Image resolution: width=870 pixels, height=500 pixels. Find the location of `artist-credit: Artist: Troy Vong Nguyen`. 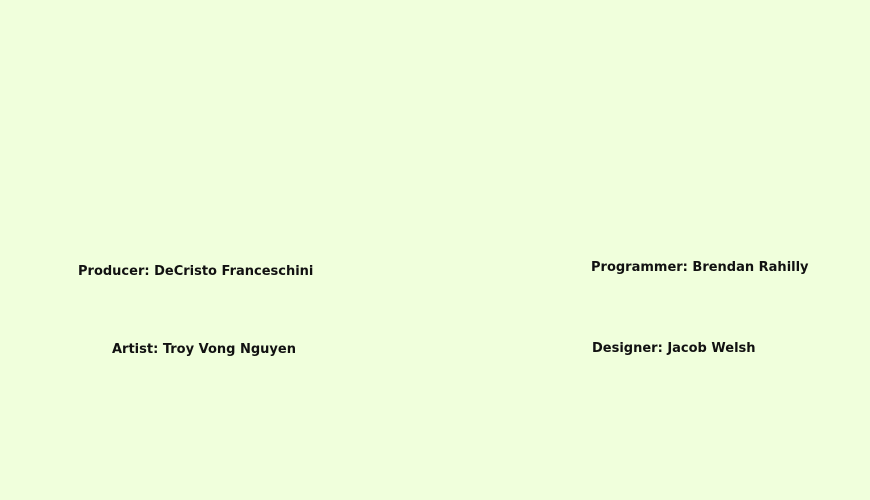

artist-credit: Artist: Troy Vong Nguyen is located at coordinates (204, 349).